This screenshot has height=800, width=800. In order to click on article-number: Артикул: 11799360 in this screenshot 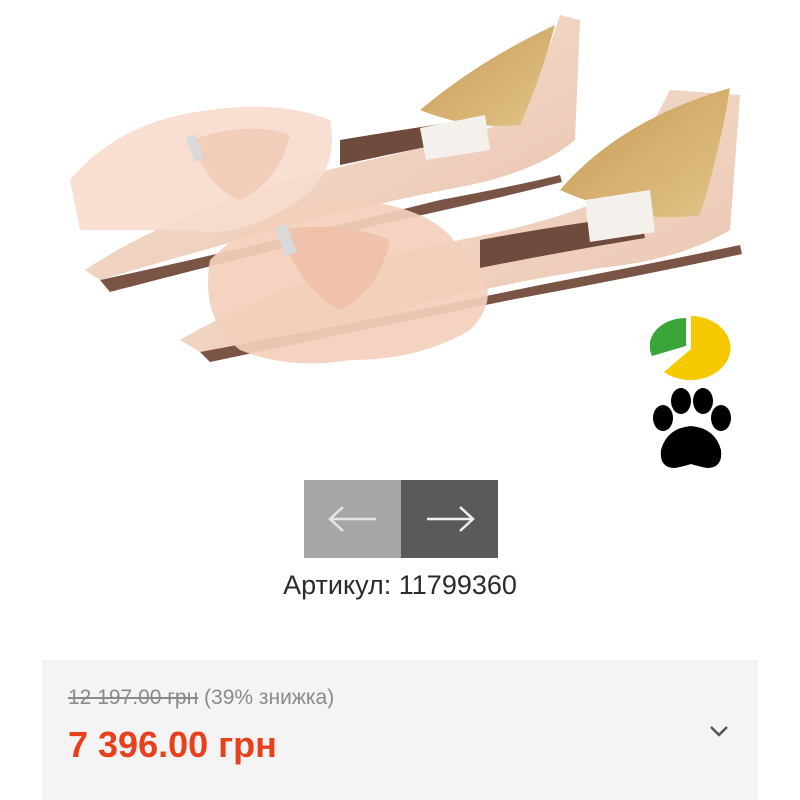, I will do `click(400, 585)`.